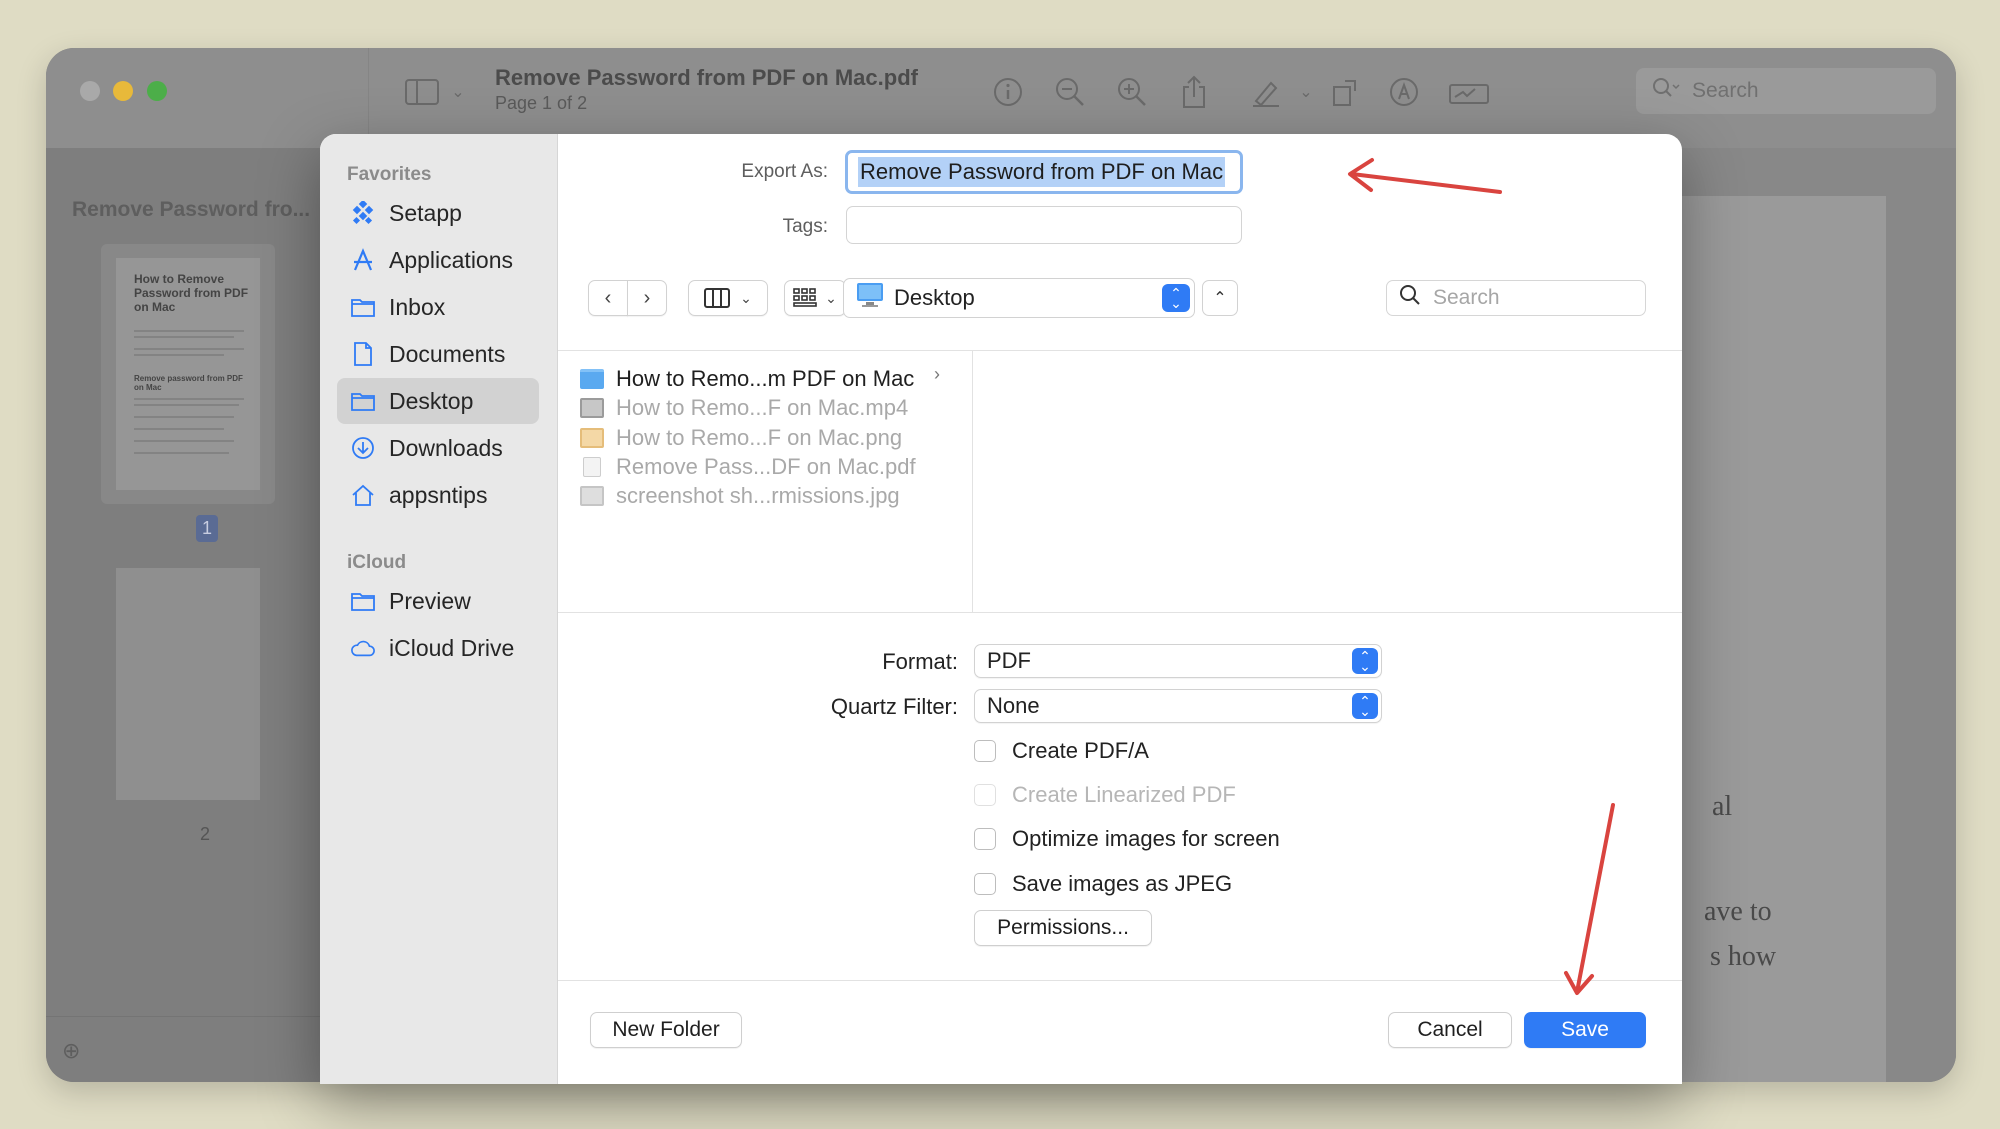 Image resolution: width=2000 pixels, height=1129 pixels. Describe the element at coordinates (1725, 90) in the screenshot. I see `toolbar-search-placeholder: Search` at that location.